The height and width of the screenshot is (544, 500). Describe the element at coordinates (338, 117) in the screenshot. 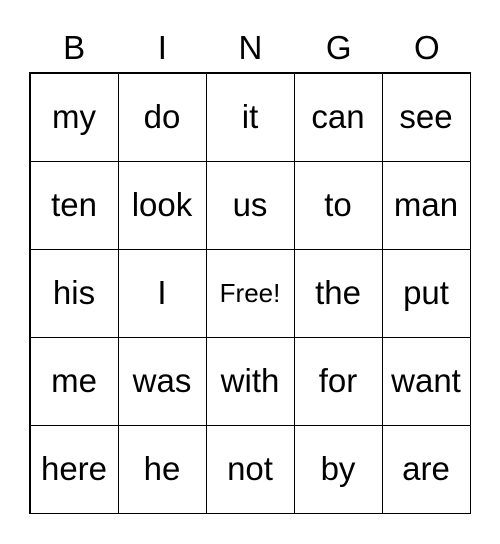

I see `bingo-cell: can` at that location.